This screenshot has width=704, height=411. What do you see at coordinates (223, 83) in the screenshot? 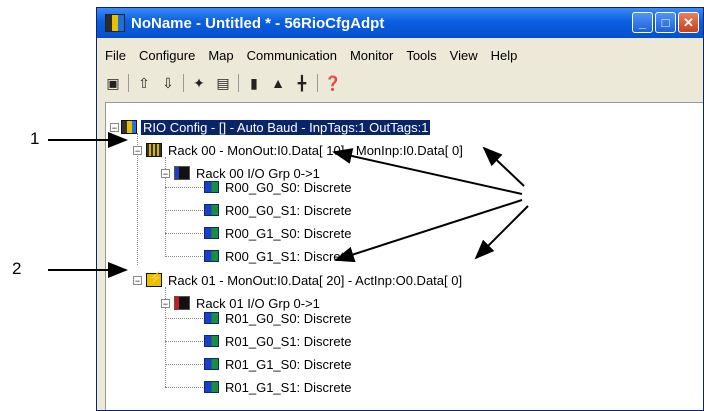
I see `document-icon: ▤` at bounding box center [223, 83].